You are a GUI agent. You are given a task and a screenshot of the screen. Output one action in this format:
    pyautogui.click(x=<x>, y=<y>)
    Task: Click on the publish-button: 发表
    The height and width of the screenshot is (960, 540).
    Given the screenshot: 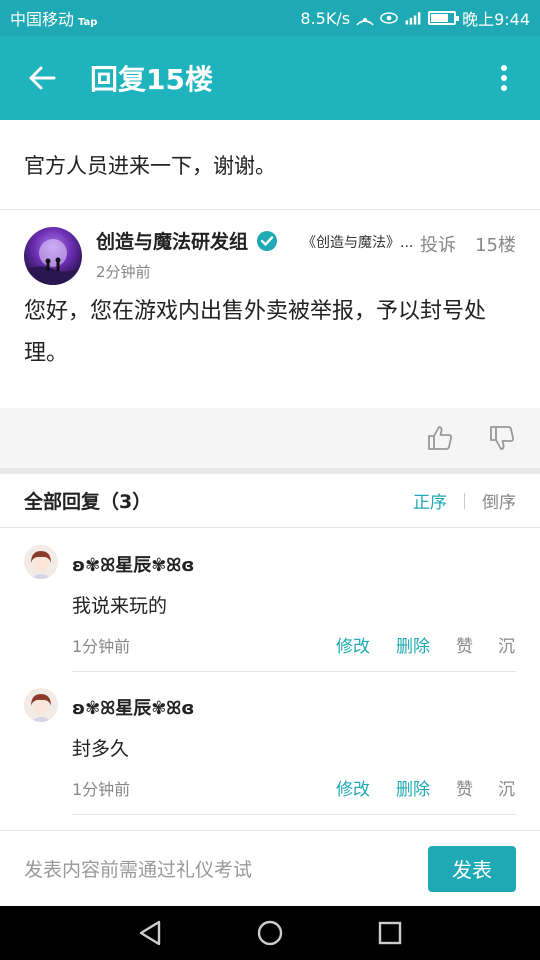 What is the action you would take?
    pyautogui.click(x=472, y=868)
    